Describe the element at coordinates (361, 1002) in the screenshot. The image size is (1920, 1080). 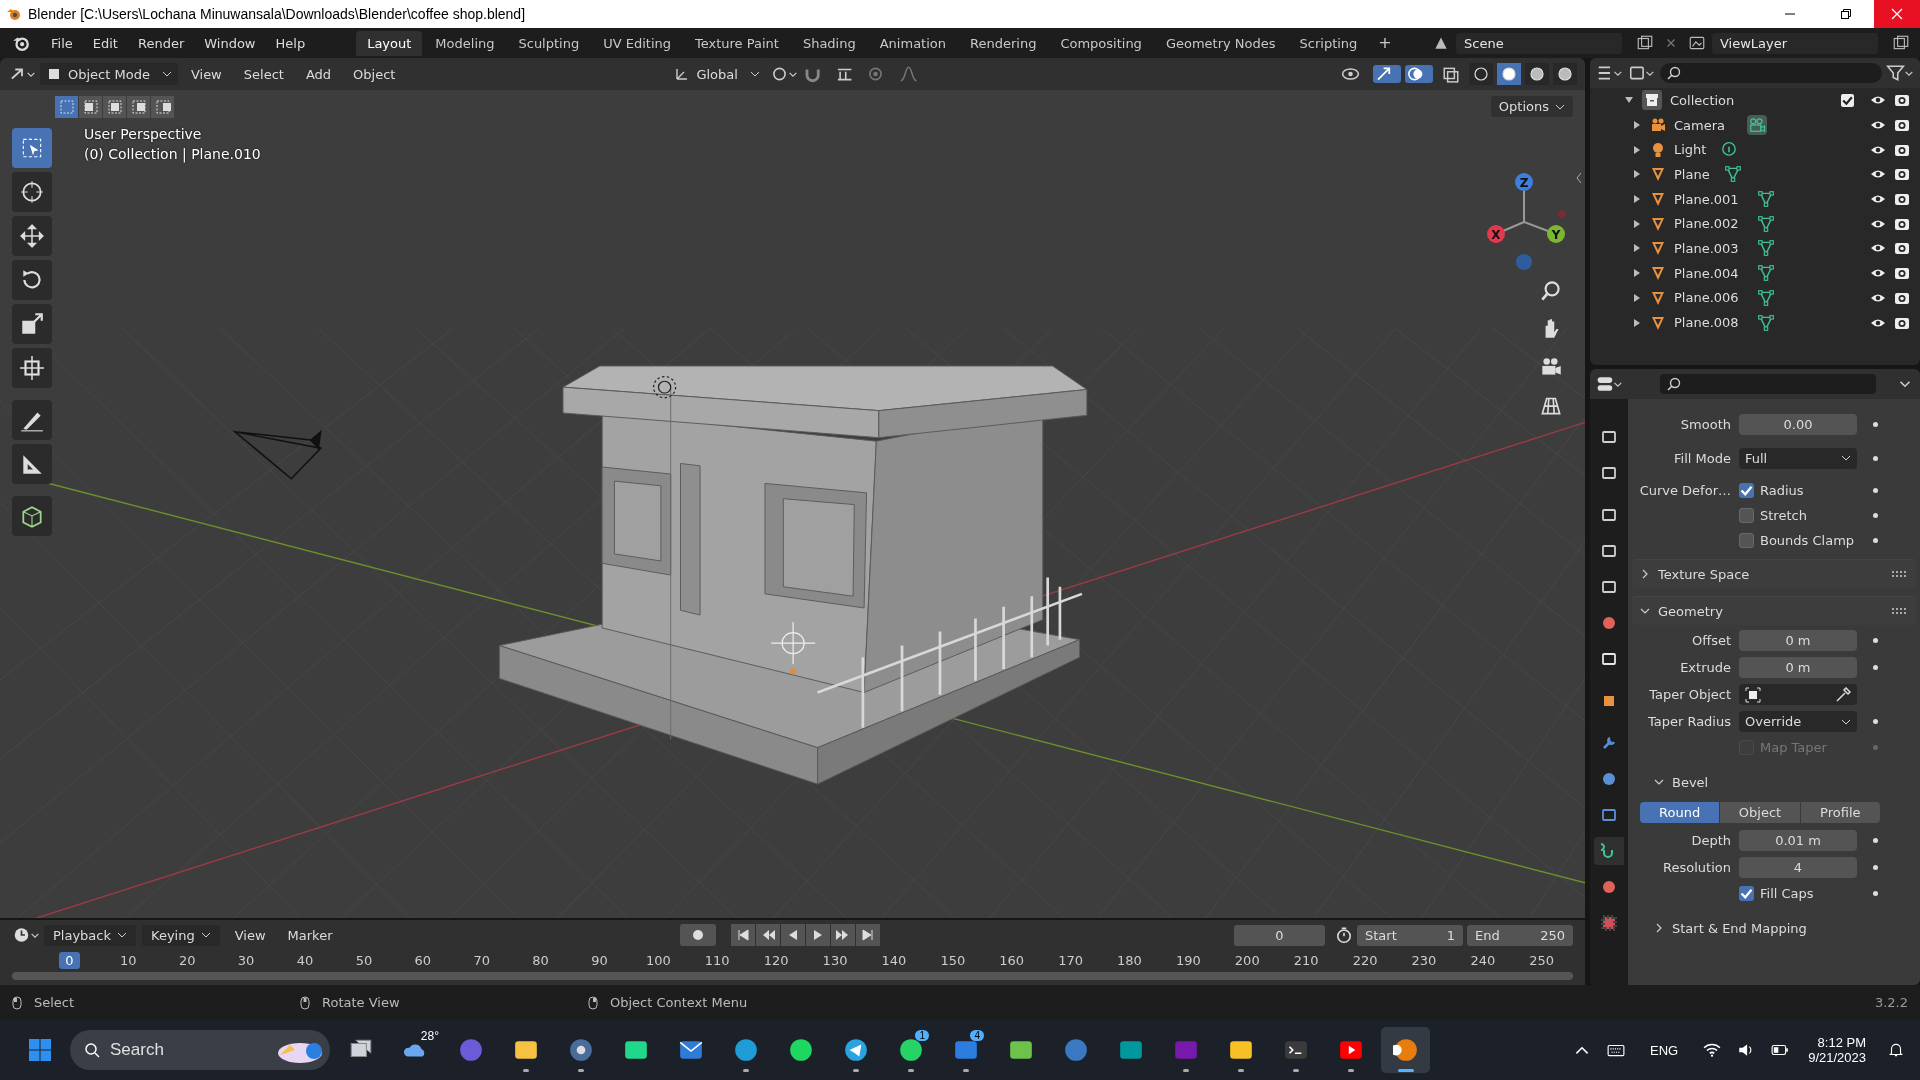
I see `status-hint: Rotate View` at that location.